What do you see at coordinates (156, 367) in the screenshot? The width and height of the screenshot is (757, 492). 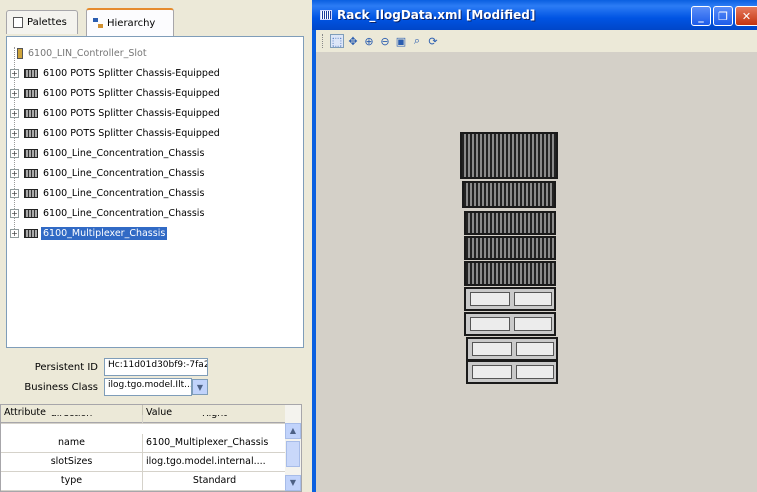 I see `persistent-id-field: Hc:11d01d30bf9:-7fa2` at bounding box center [156, 367].